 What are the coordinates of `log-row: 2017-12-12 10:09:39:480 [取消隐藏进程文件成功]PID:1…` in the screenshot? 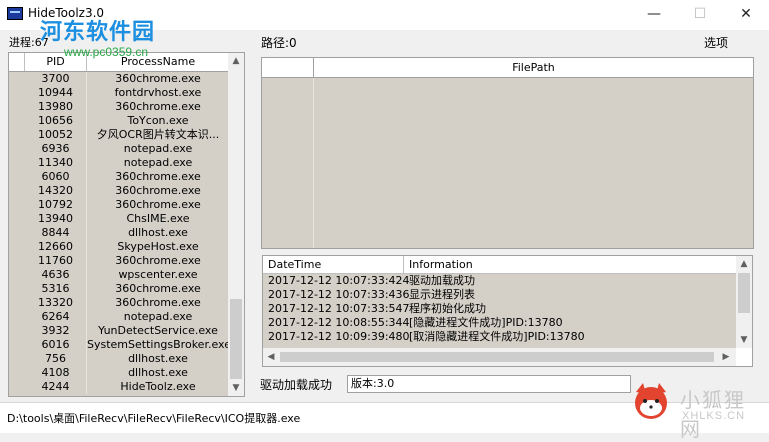 It's located at (499, 337).